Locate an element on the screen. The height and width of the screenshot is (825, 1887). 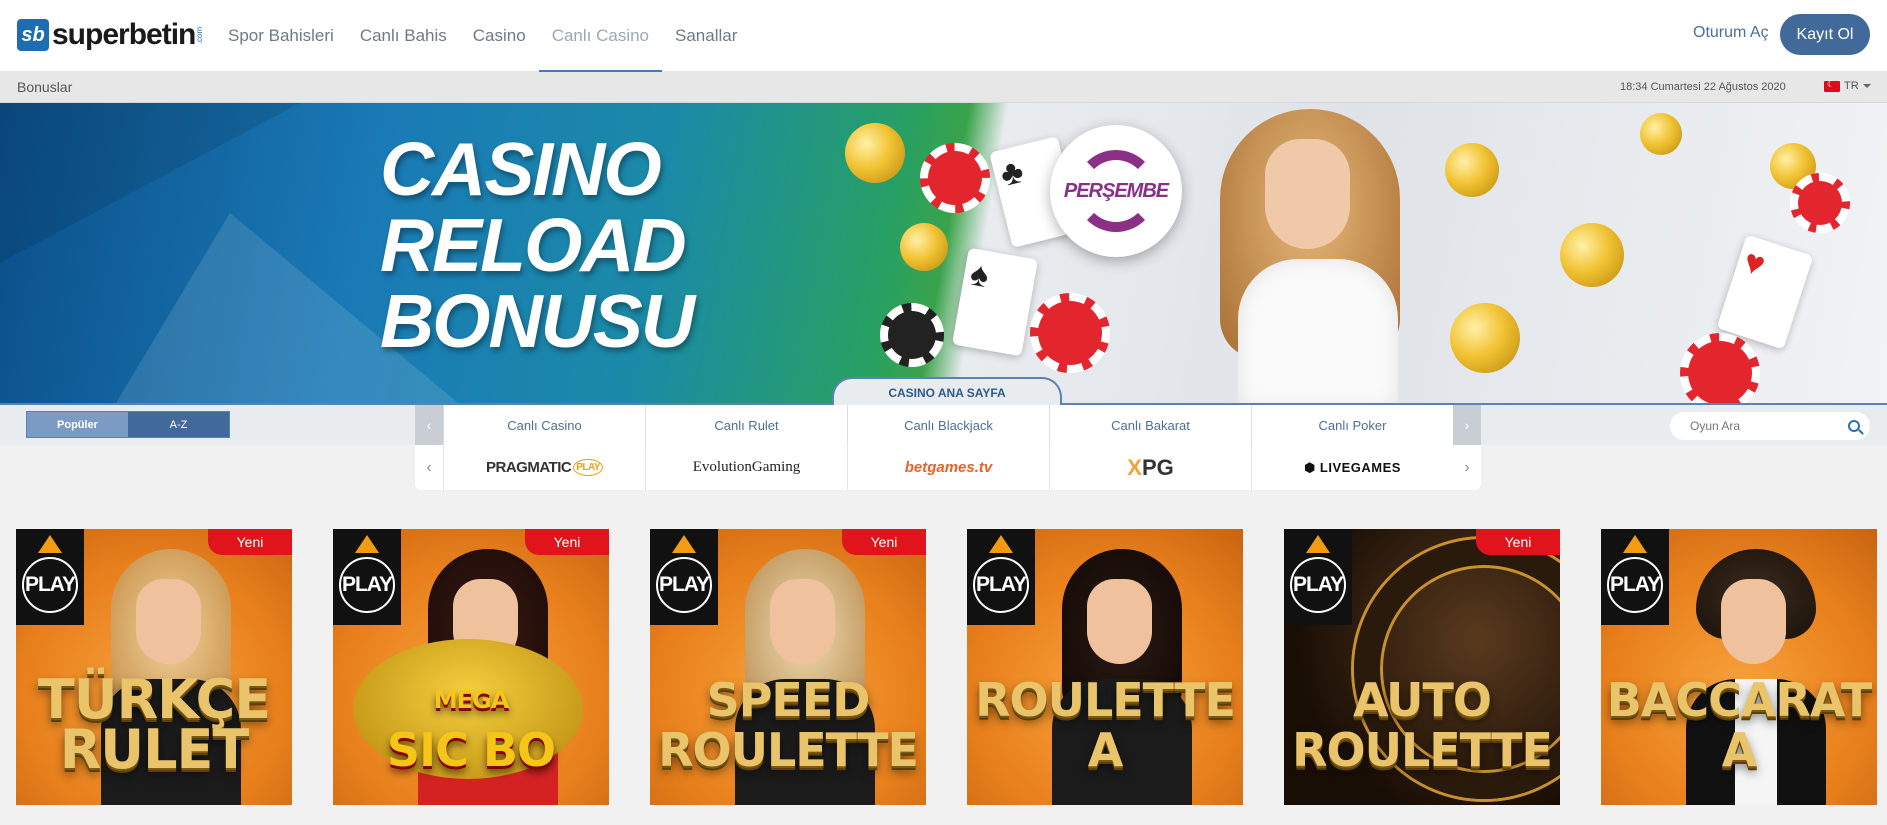
game-title: SPEED ROULETTE is located at coordinates (788, 725).